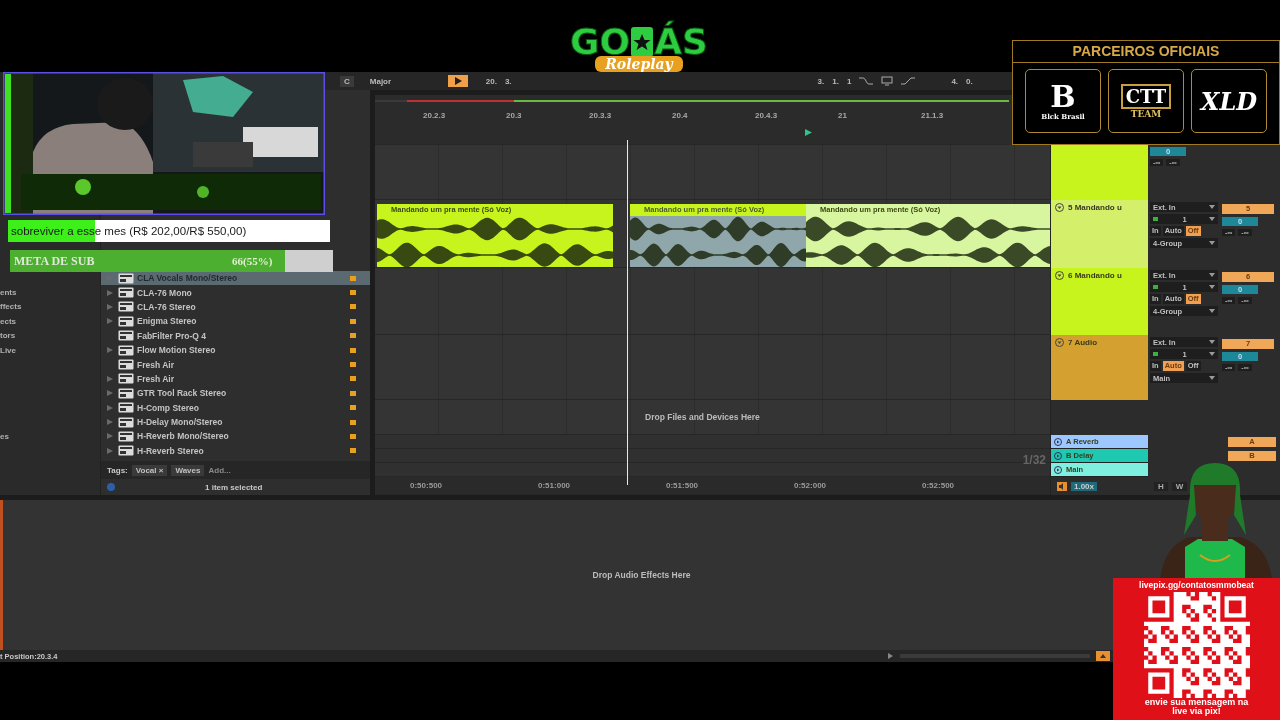  I want to click on play-button, so click(457, 81).